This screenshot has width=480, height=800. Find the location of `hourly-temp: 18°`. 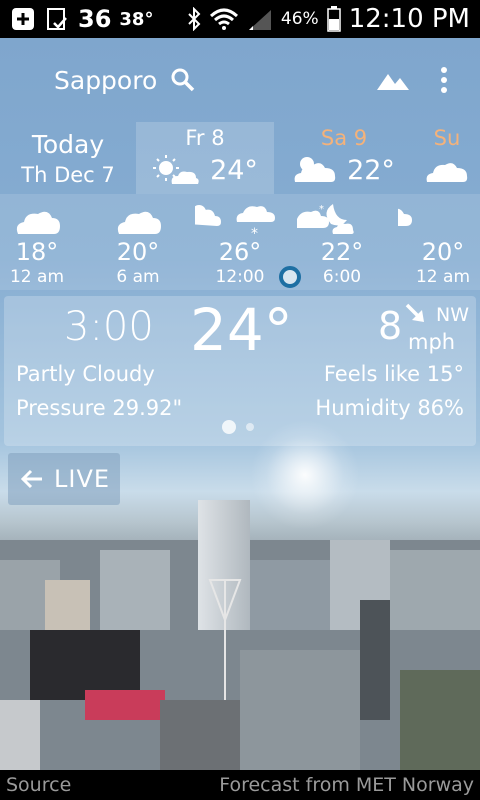

hourly-temp: 18° is located at coordinates (37, 252).